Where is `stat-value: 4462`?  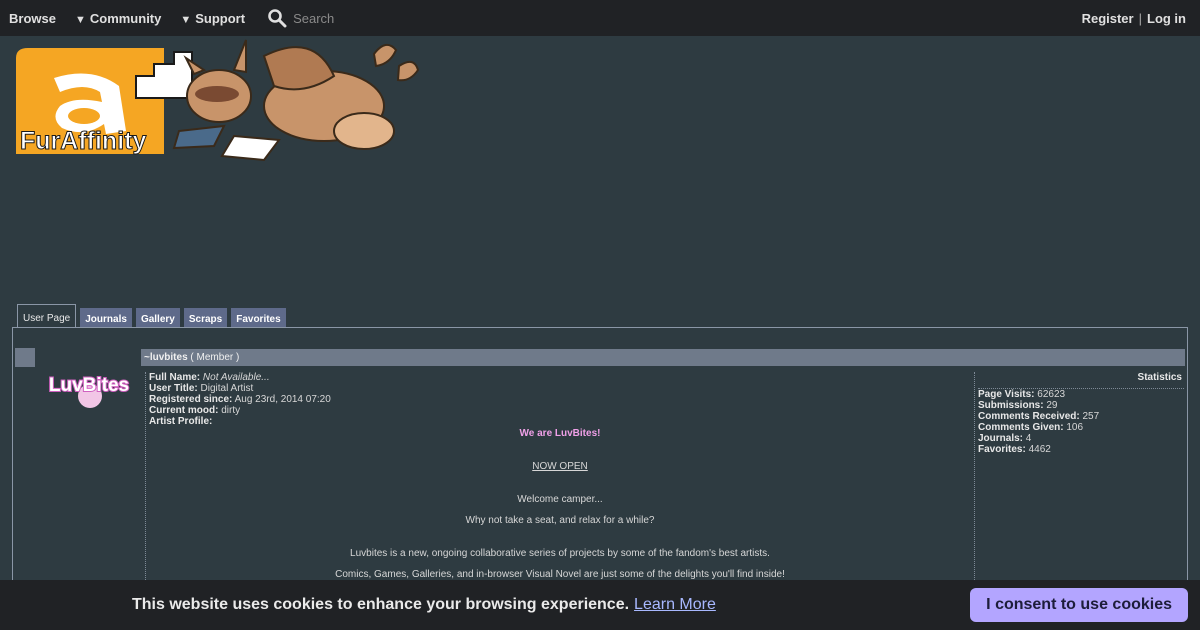
stat-value: 4462 is located at coordinates (1039, 449).